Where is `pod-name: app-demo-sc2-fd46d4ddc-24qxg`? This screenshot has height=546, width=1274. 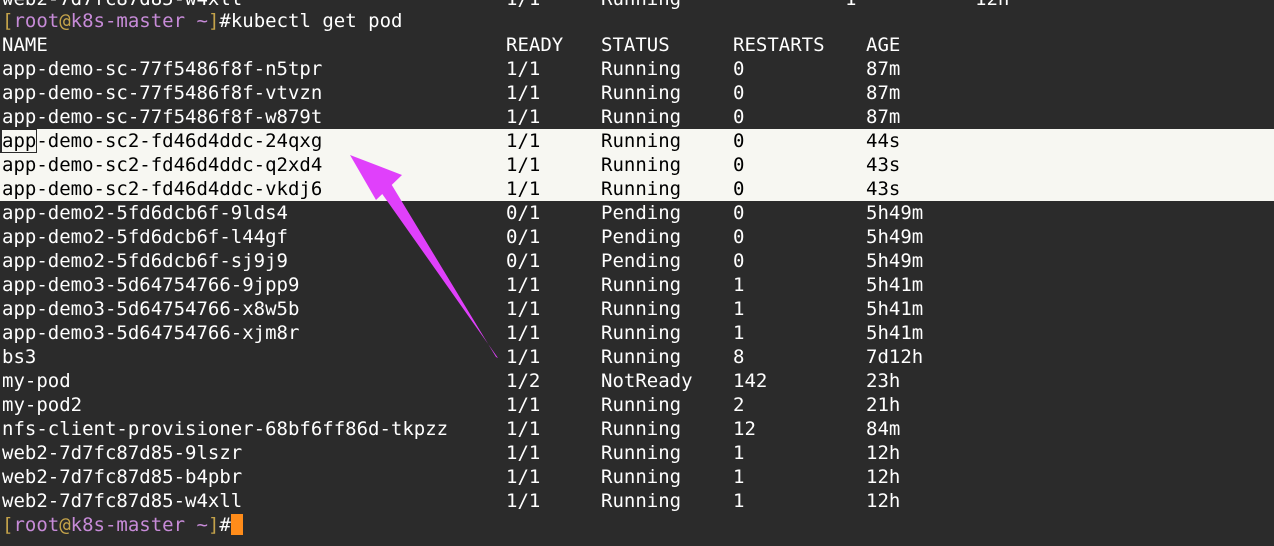
pod-name: app-demo-sc2-fd46d4ddc-24qxg is located at coordinates (162, 141).